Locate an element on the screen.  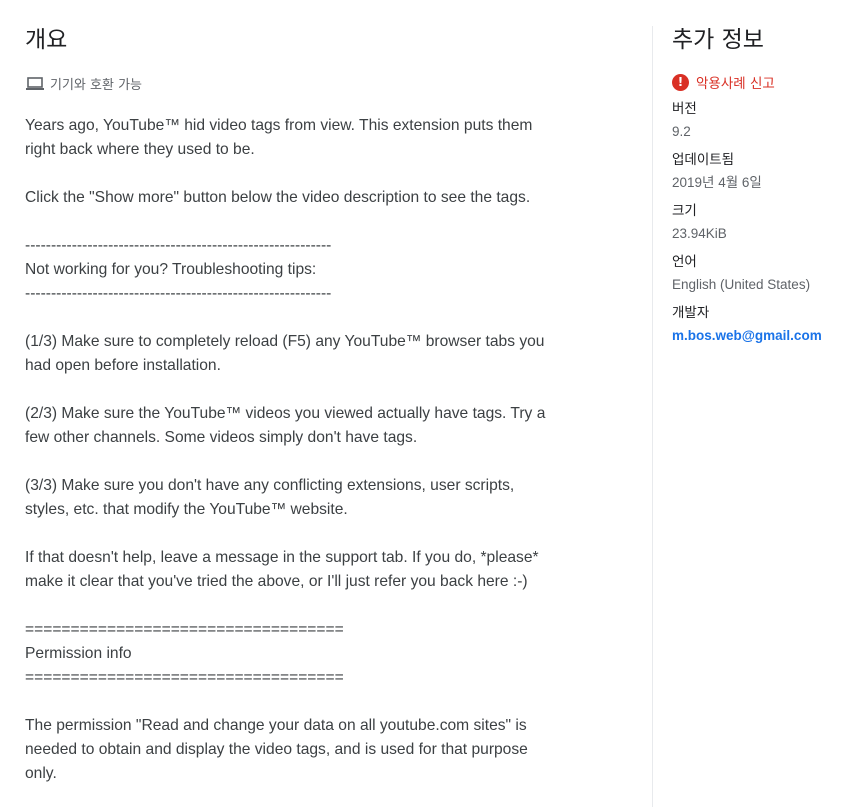
overview-title: 개요 is located at coordinates (46, 40).